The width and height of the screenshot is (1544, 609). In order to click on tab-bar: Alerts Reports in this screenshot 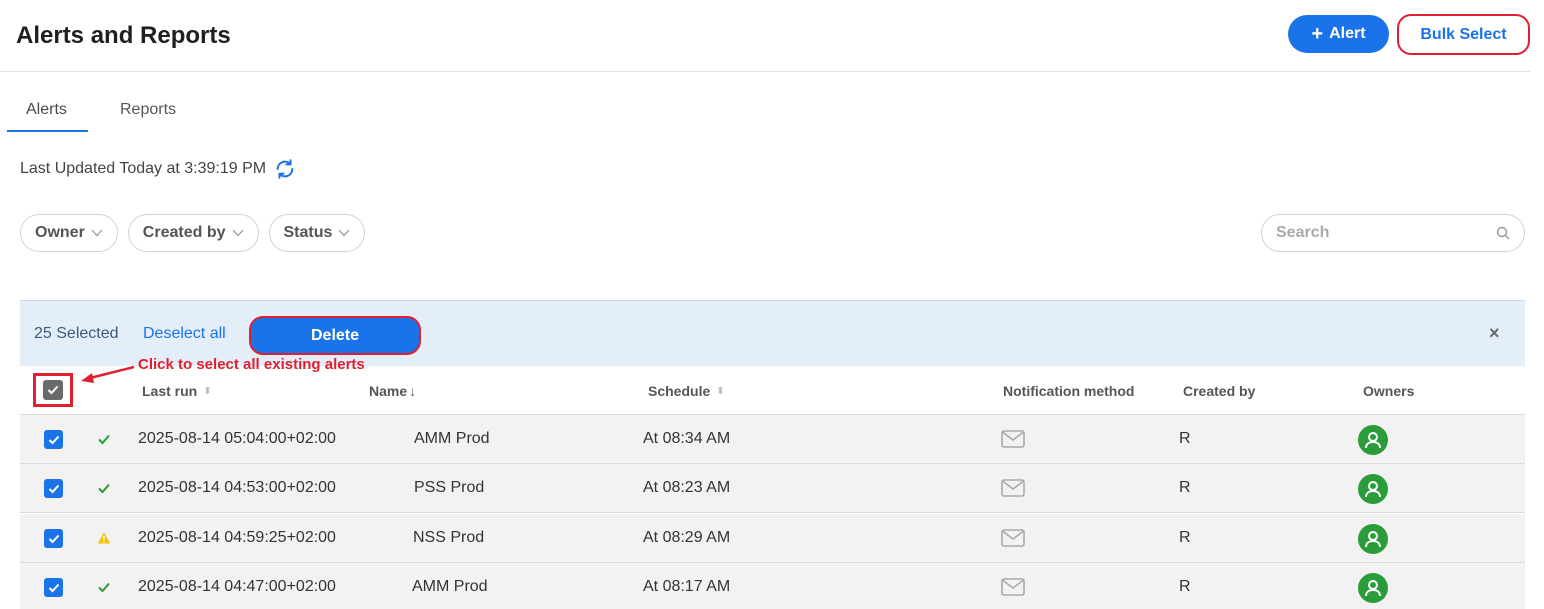, I will do `click(101, 114)`.